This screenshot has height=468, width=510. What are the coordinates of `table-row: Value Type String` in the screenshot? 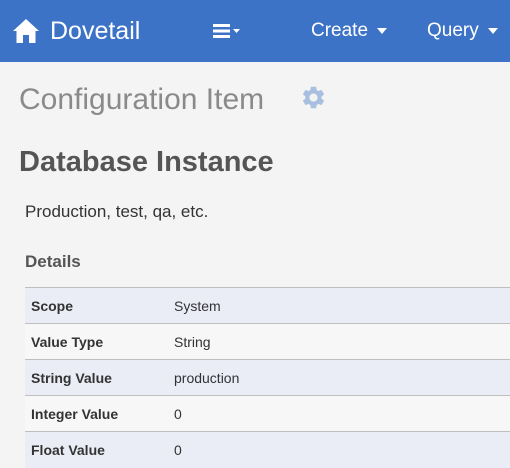 It's located at (267, 341).